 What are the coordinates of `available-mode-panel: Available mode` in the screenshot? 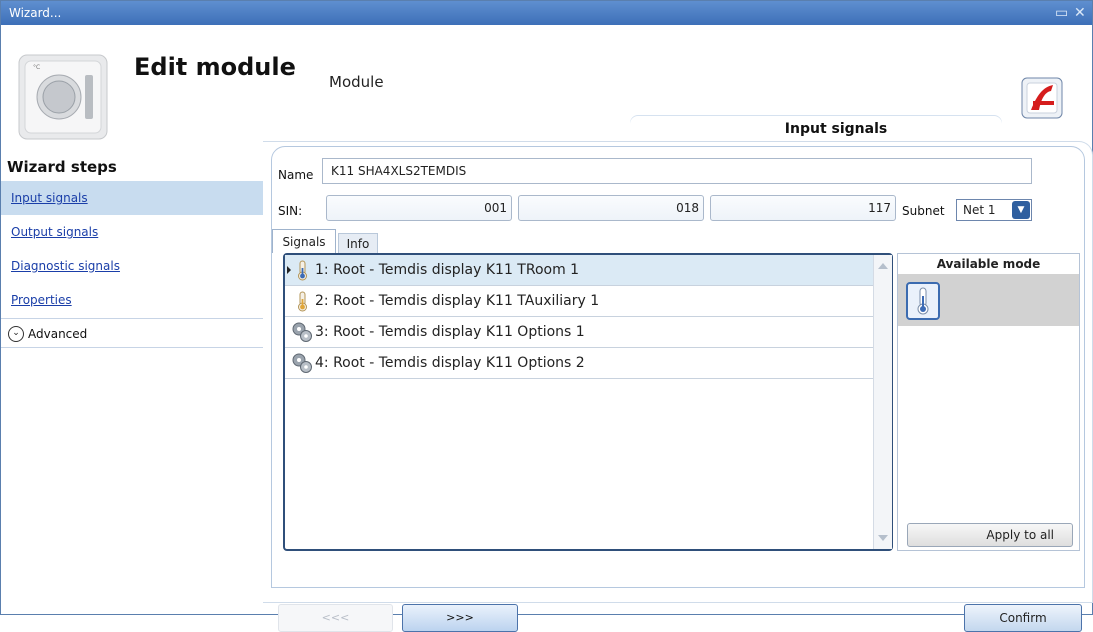 It's located at (988, 402).